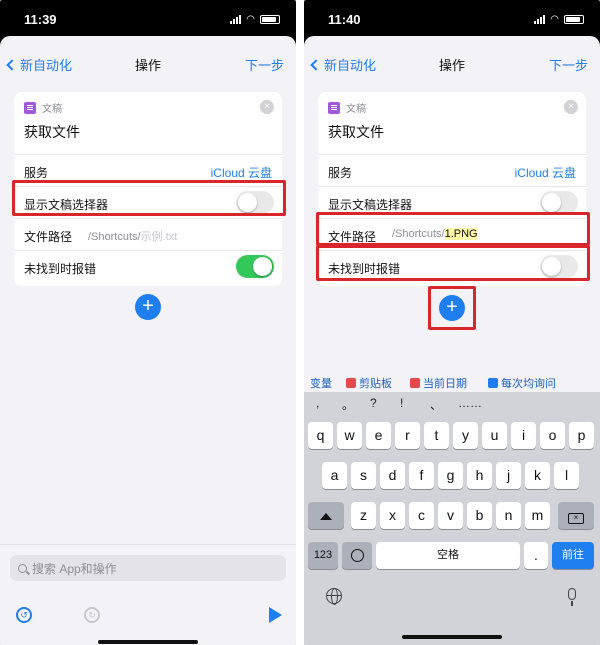  I want to click on file-path-row: 文件路径 /Shortcuts/示例.txt, so click(148, 234).